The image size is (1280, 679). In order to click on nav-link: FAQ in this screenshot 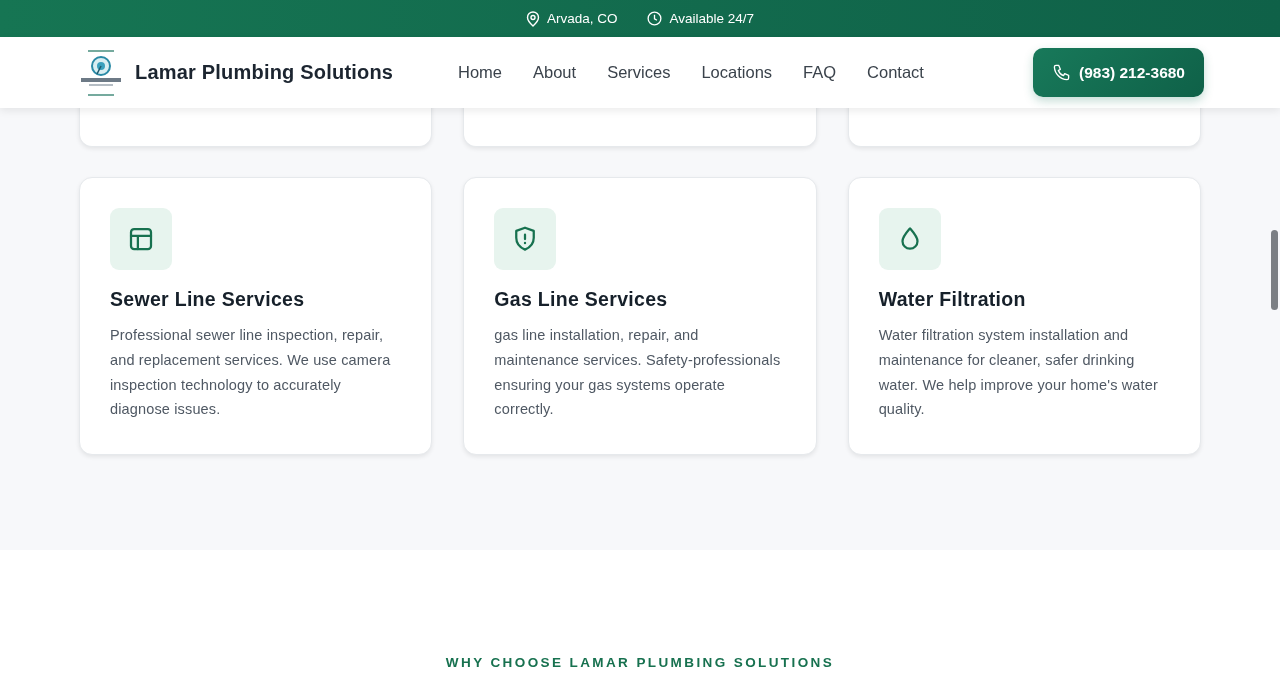, I will do `click(820, 72)`.